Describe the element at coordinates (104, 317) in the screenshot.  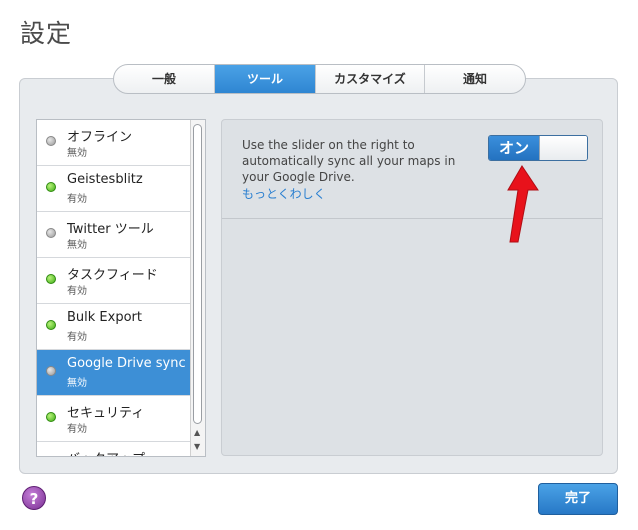
I see `tool-name: Bulk Export` at that location.